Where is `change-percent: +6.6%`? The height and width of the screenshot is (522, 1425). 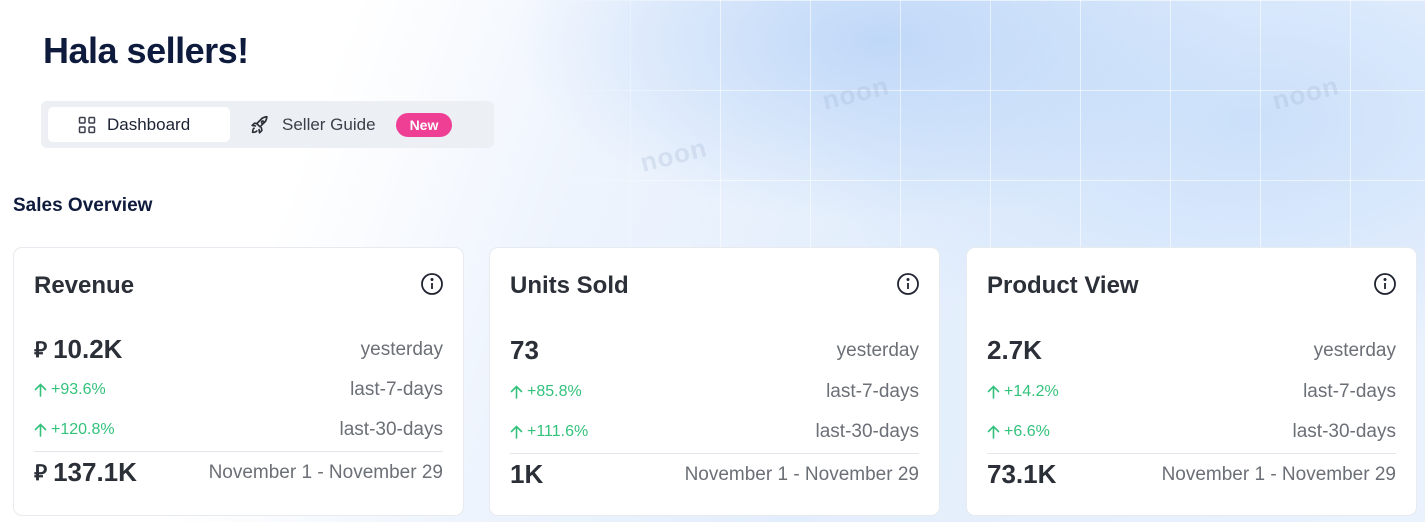 change-percent: +6.6% is located at coordinates (1027, 431).